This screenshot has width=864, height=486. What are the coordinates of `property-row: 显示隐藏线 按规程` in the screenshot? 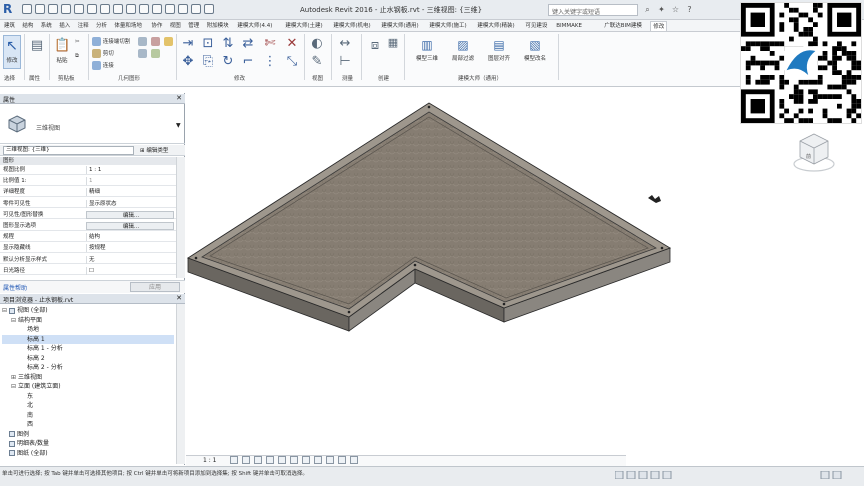 It's located at (88, 248).